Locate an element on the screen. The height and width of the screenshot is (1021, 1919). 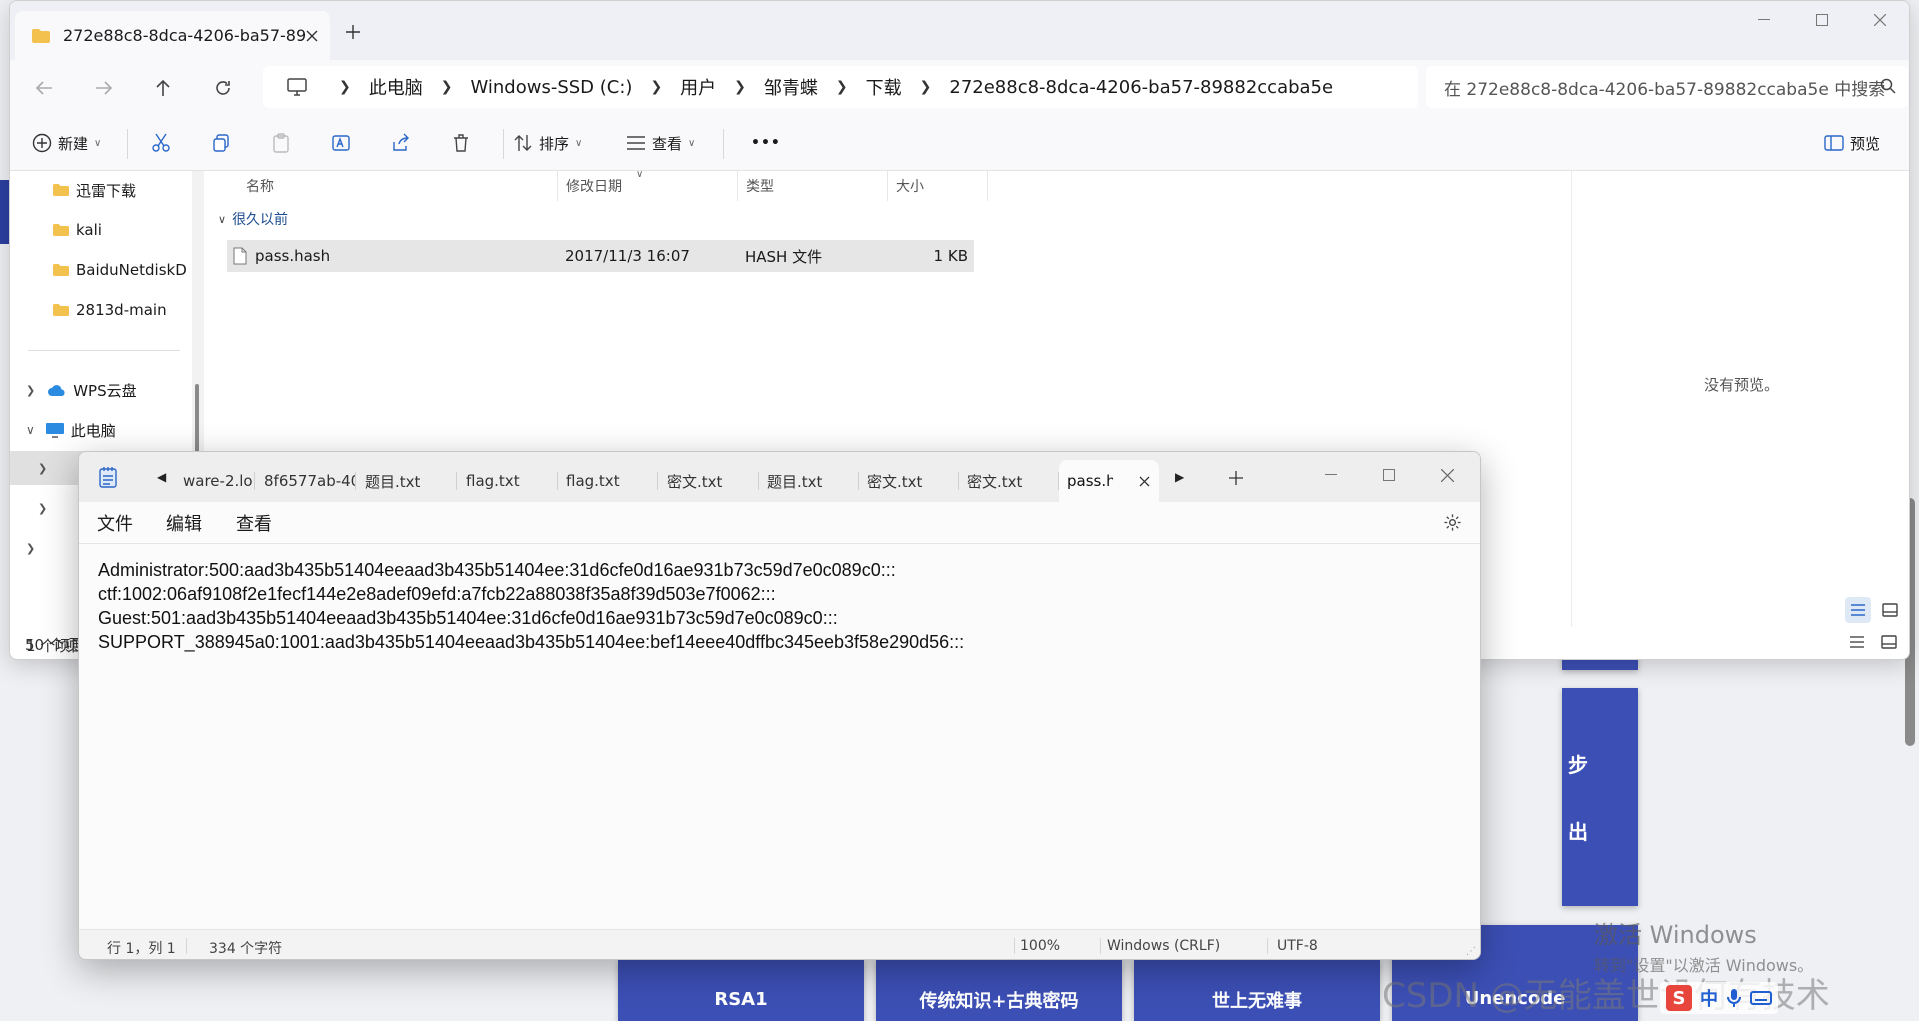
breadcrumb-downloads: 下载 is located at coordinates (884, 87).